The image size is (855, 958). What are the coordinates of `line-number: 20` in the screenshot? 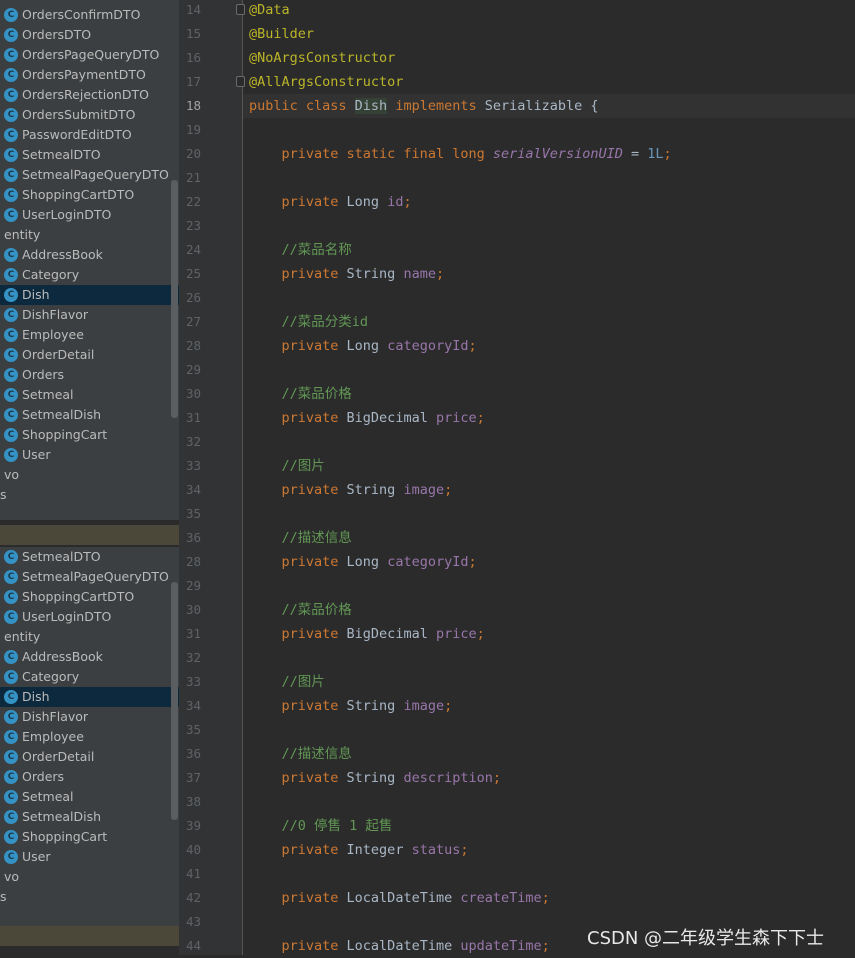 It's located at (193, 153).